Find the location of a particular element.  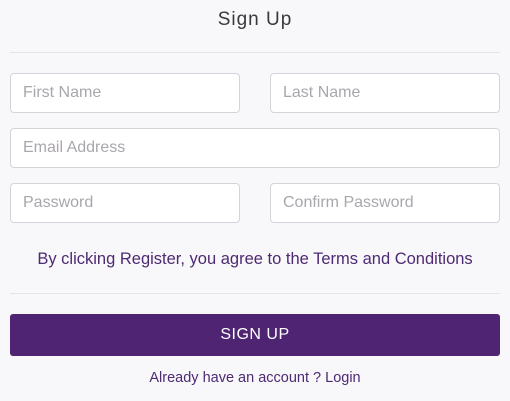

login-prompt-line: Already have an account ? Login is located at coordinates (255, 378).